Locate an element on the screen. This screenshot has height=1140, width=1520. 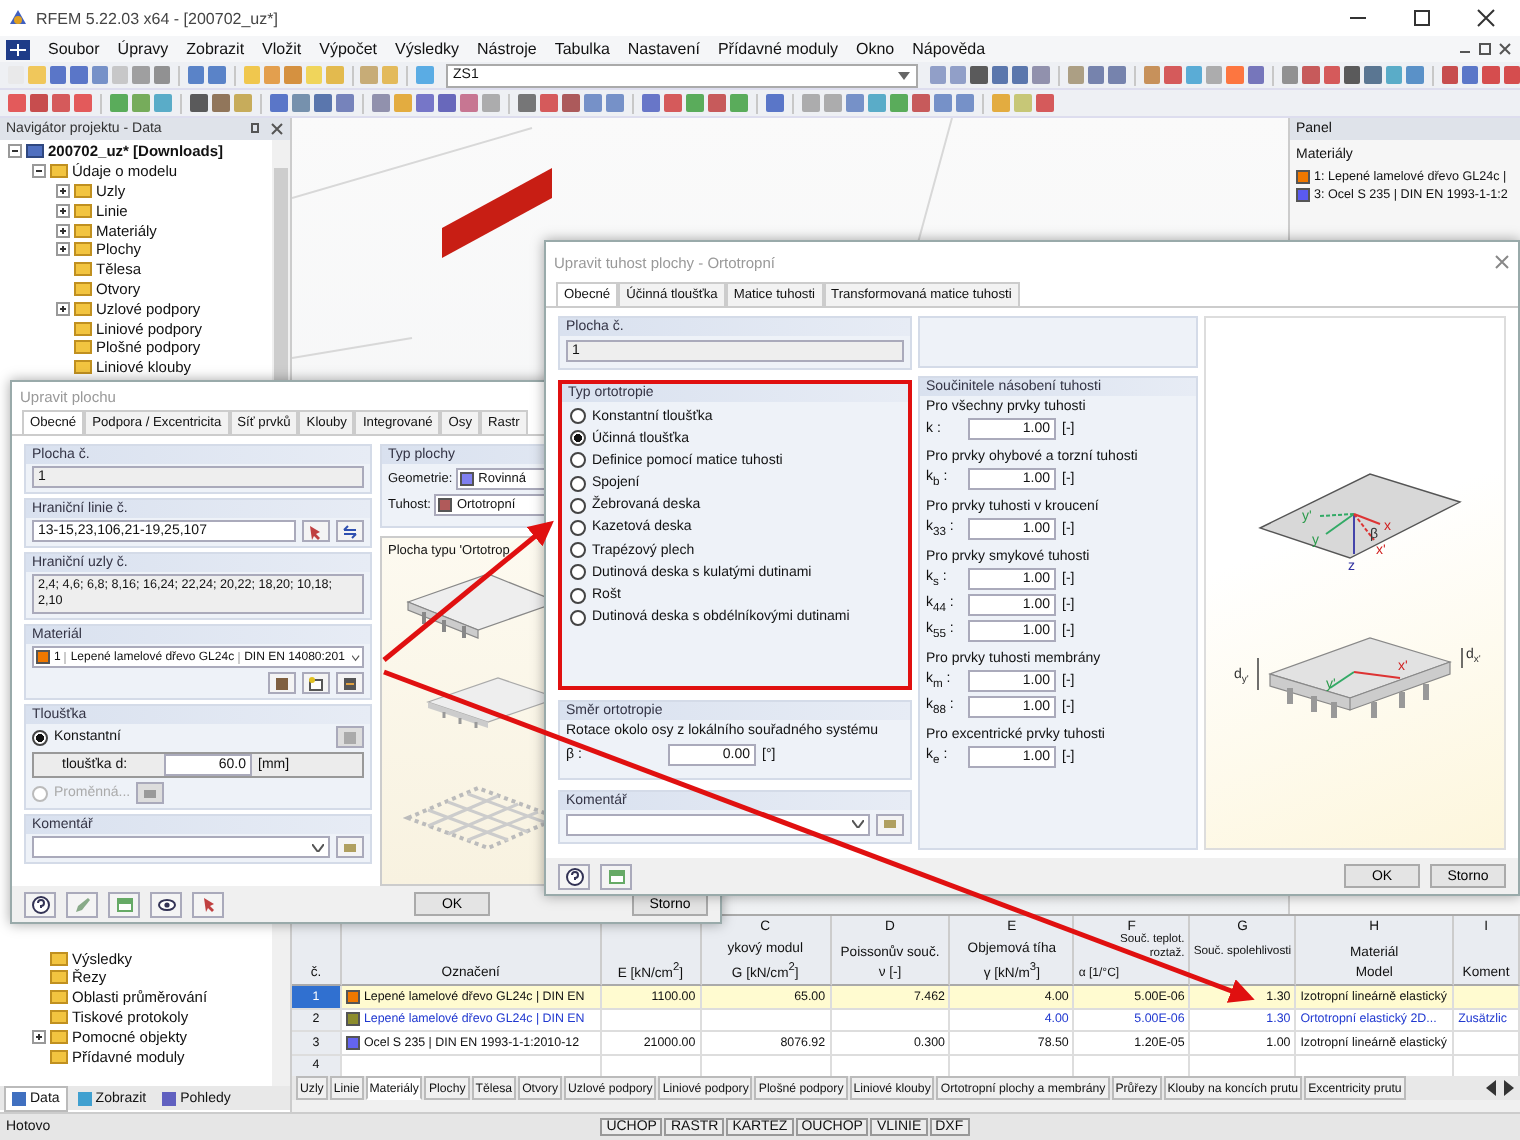
window-title: RFEM 5.22.03 x64 - [200702_uz*] is located at coordinates (157, 18).